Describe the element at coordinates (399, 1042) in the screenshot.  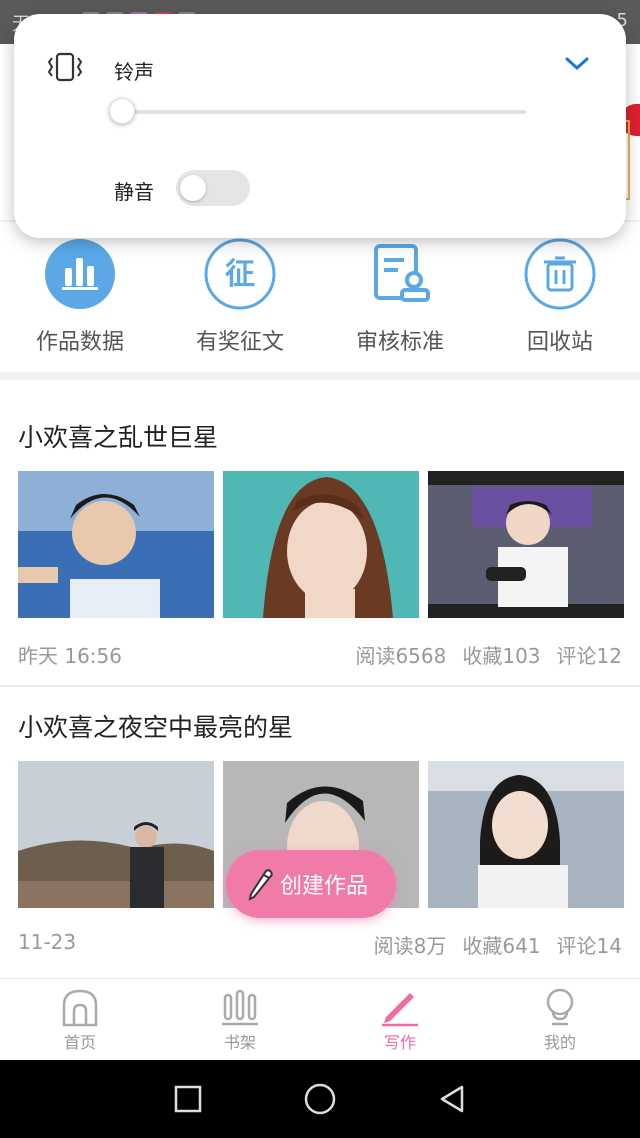
I see `tab-label: 写作` at that location.